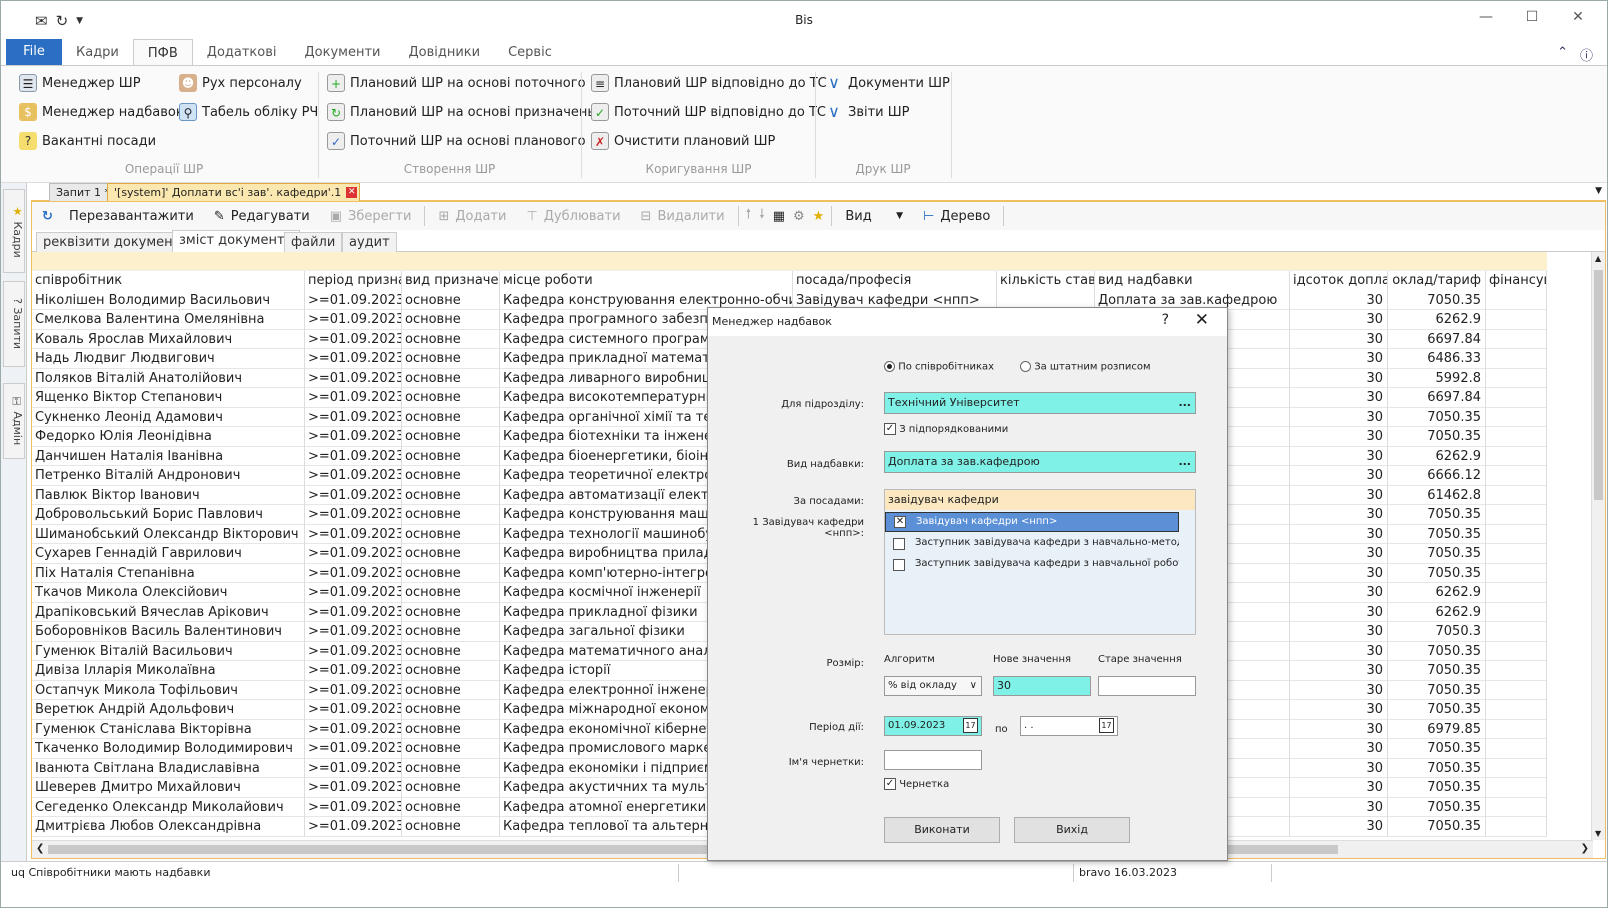 The width and height of the screenshot is (1608, 908). Describe the element at coordinates (14, 231) in the screenshot. I see `side-tab-kadry: ★ Кадри` at that location.